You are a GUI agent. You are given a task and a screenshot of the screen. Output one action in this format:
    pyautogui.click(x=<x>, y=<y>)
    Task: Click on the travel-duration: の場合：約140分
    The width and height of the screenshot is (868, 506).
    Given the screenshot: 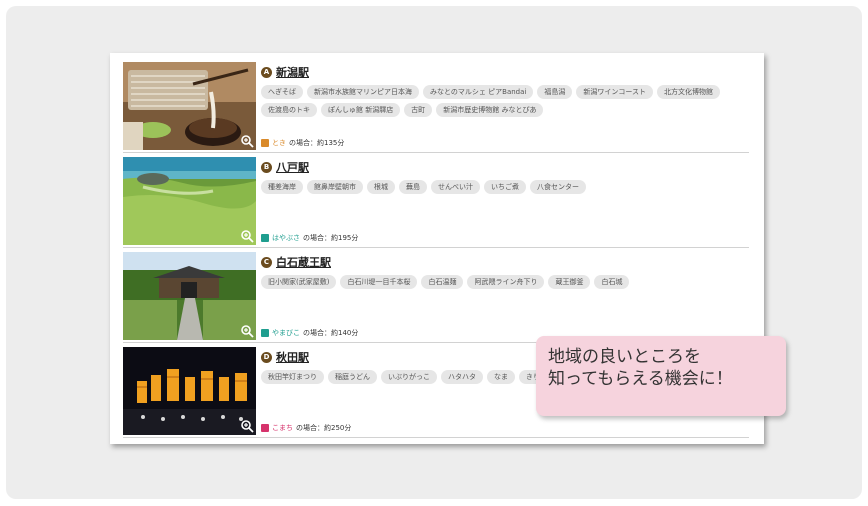 What is the action you would take?
    pyautogui.click(x=331, y=333)
    